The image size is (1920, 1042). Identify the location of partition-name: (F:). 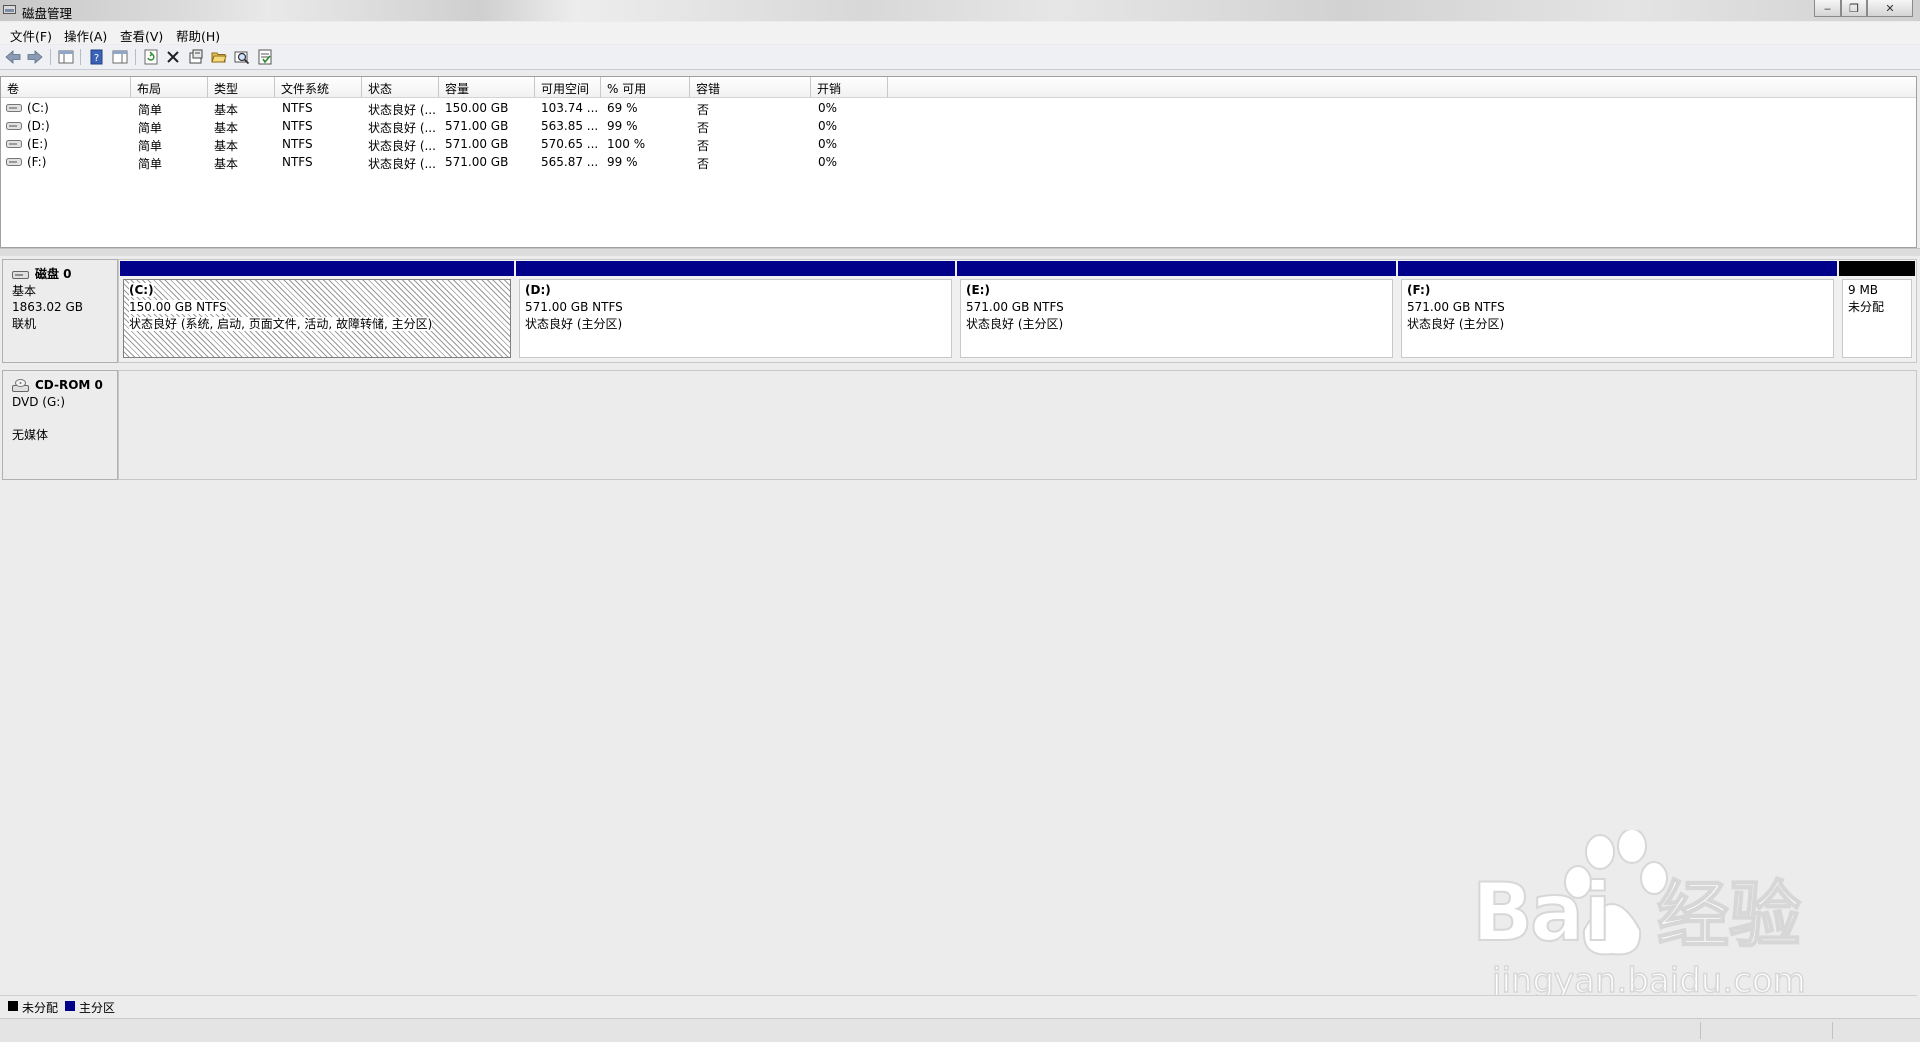
(1419, 290).